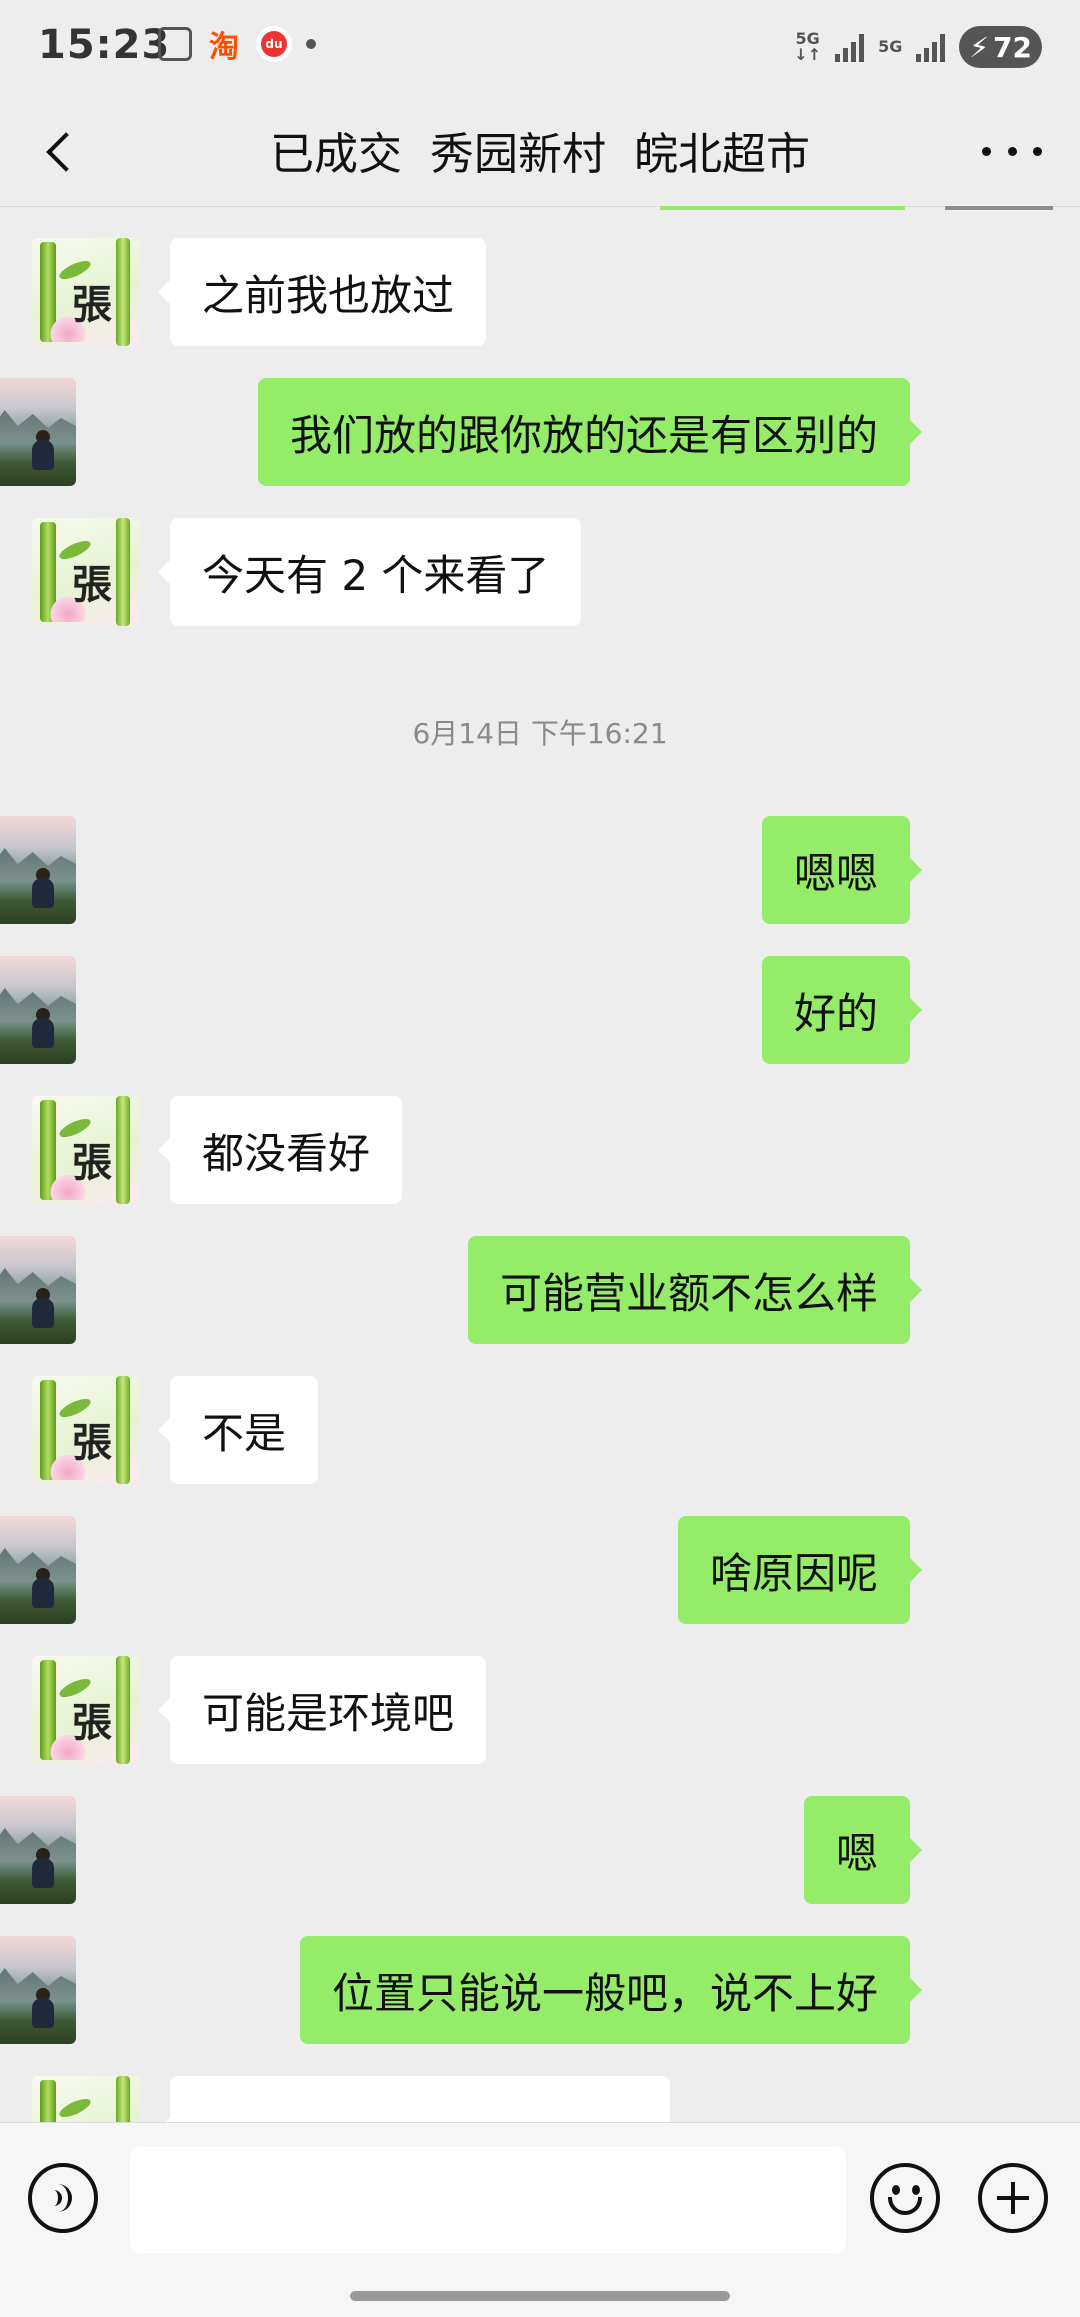 The height and width of the screenshot is (2317, 1080). Describe the element at coordinates (890, 46) in the screenshot. I see `network-indicator-2: 5G` at that location.